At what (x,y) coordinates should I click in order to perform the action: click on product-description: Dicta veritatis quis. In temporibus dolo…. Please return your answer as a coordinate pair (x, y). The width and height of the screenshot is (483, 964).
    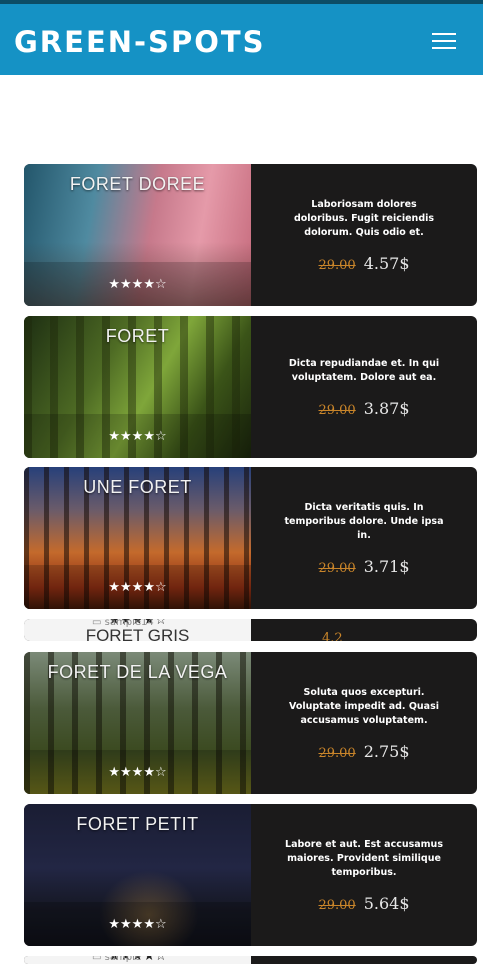
    Looking at the image, I should click on (364, 521).